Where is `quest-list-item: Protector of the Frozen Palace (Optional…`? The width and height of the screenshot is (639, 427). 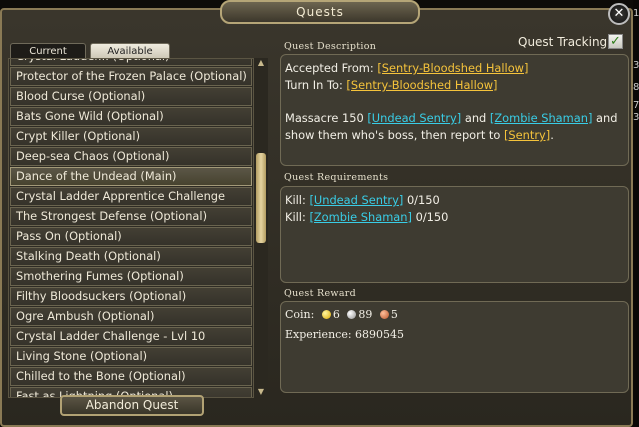 quest-list-item: Protector of the Frozen Palace (Optional… is located at coordinates (131, 76).